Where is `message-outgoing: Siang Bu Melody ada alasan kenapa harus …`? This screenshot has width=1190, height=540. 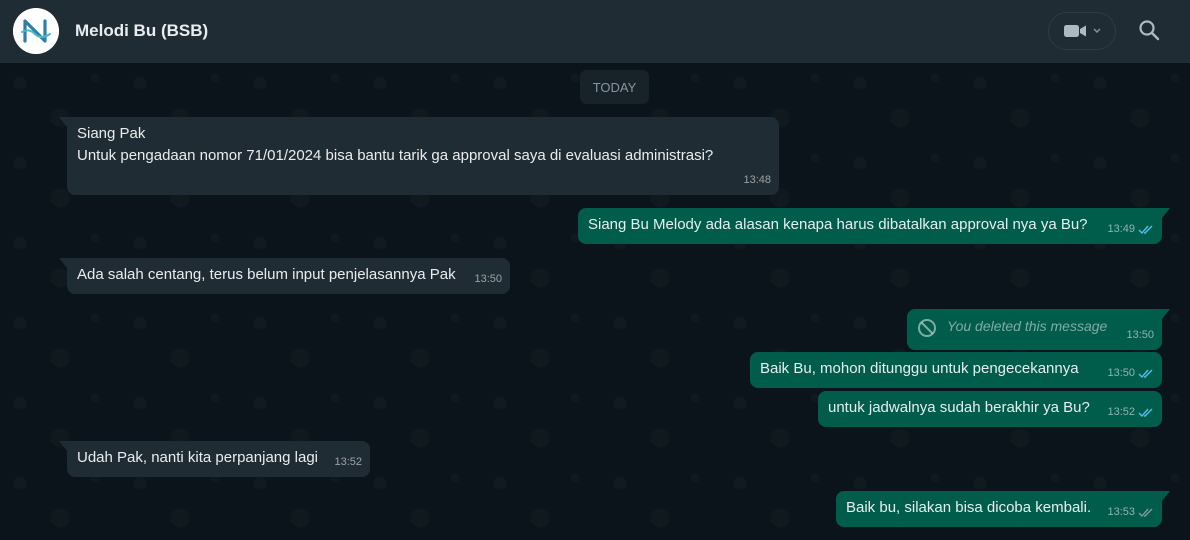 message-outgoing: Siang Bu Melody ada alasan kenapa harus … is located at coordinates (874, 226).